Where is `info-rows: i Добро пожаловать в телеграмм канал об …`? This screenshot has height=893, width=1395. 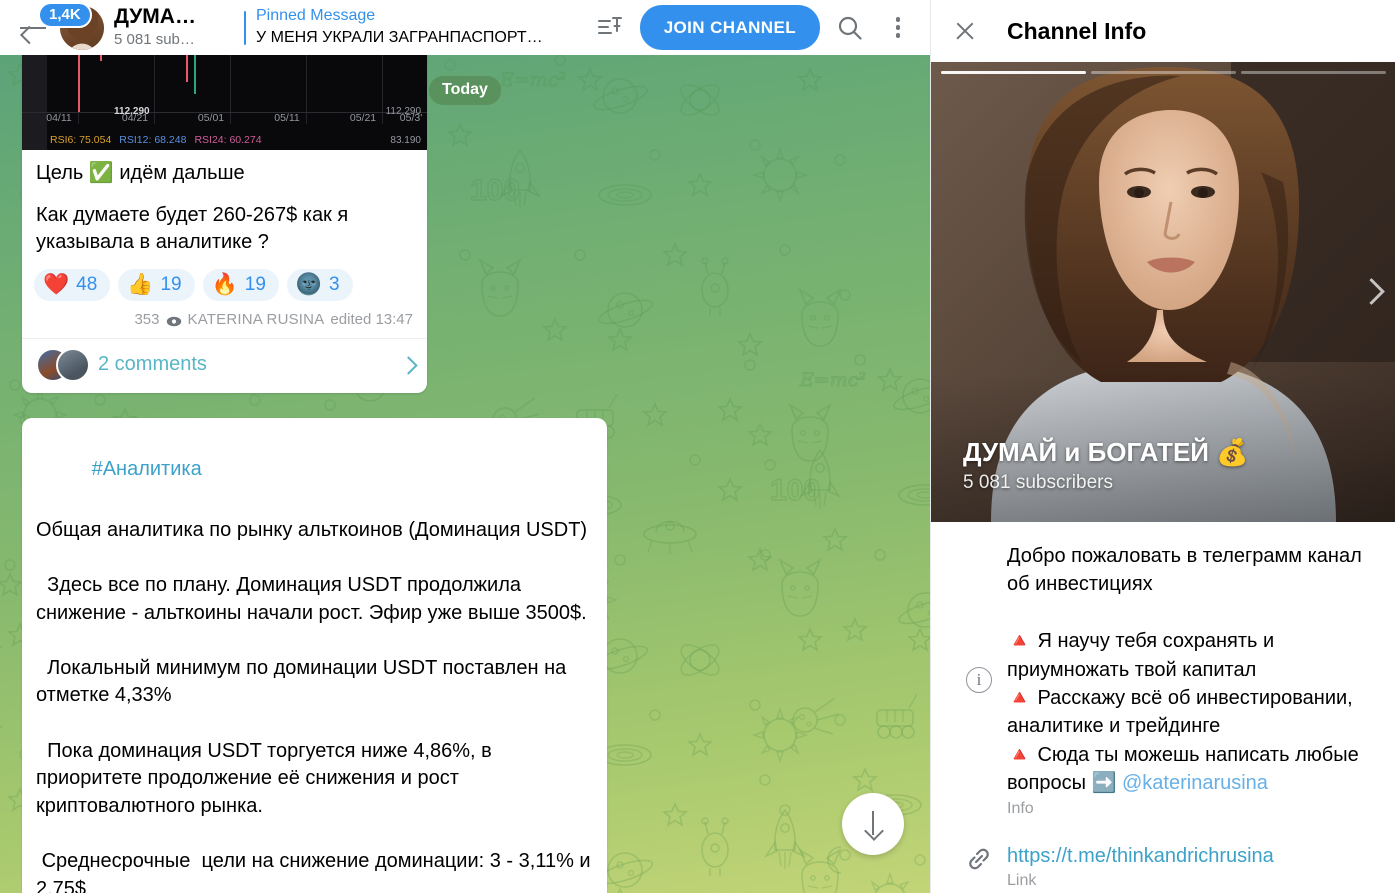
info-rows: i Добро пожаловать в телеграмм канал об … is located at coordinates (1163, 707).